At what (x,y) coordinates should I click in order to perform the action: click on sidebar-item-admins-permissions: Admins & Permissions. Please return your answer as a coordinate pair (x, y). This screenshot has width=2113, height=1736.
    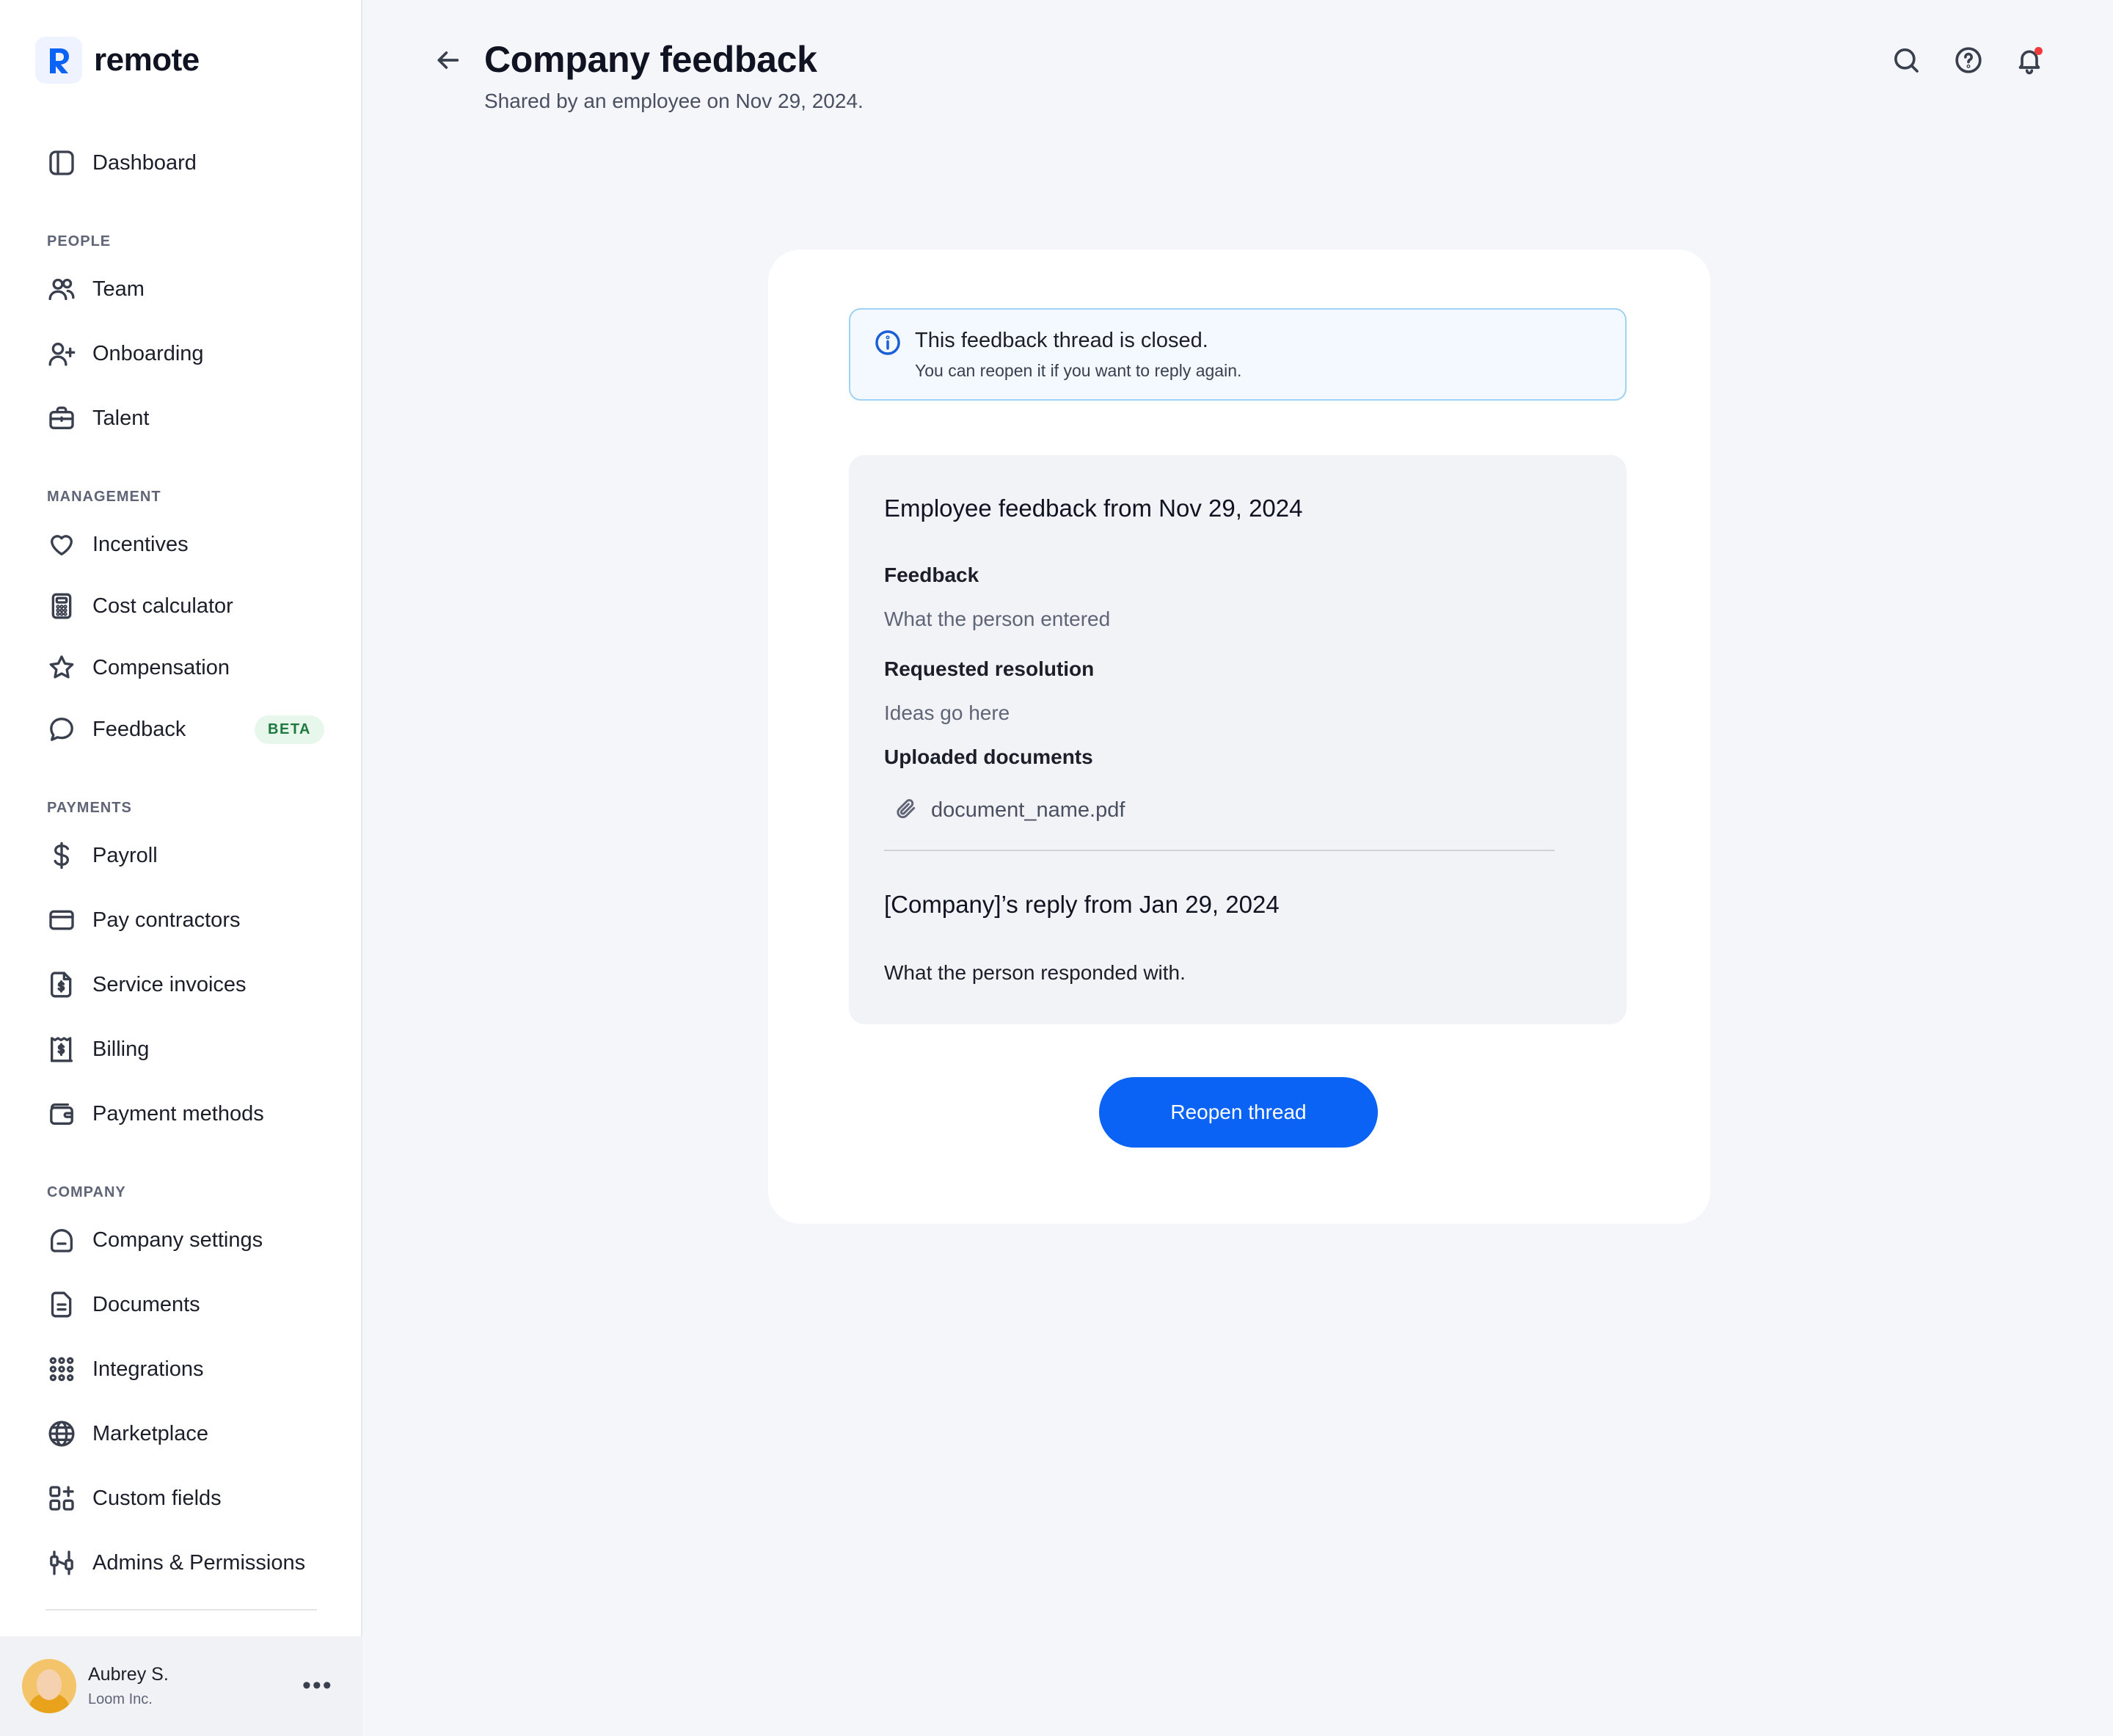
    Looking at the image, I should click on (184, 1562).